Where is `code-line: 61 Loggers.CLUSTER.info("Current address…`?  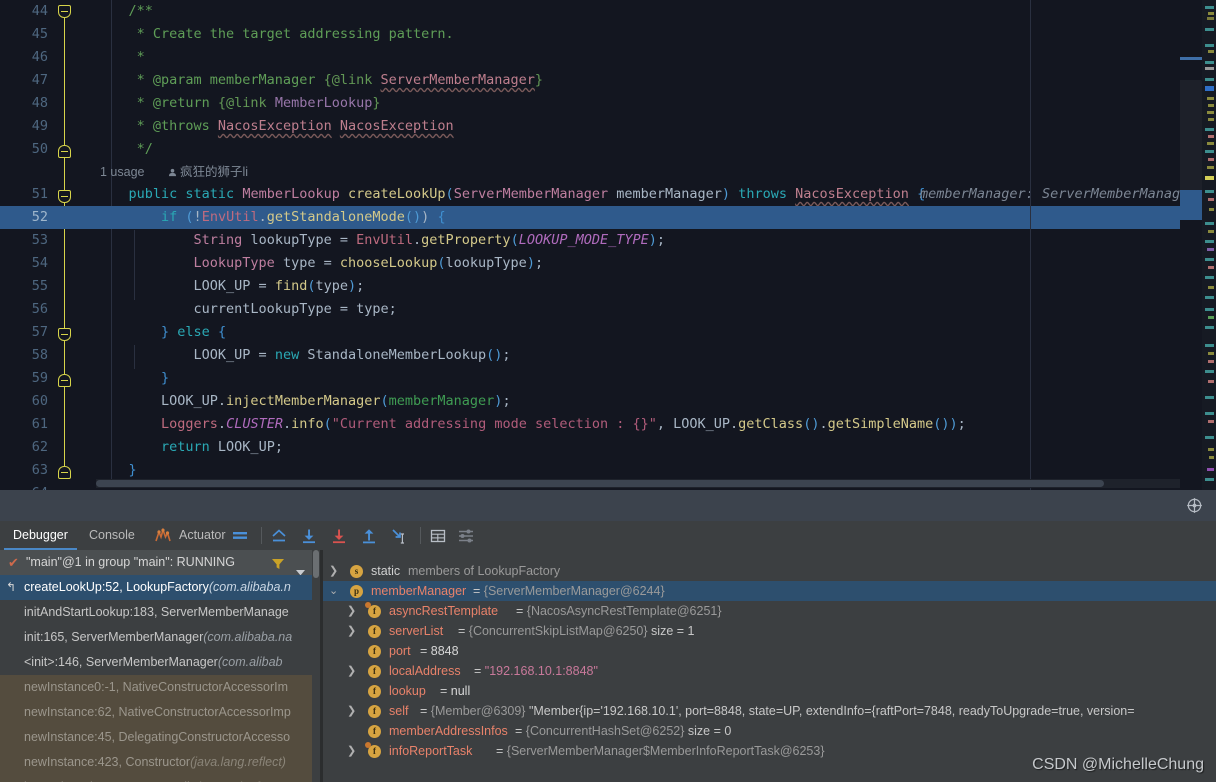
code-line: 61 Loggers.CLUSTER.info("Current address… is located at coordinates (590, 424).